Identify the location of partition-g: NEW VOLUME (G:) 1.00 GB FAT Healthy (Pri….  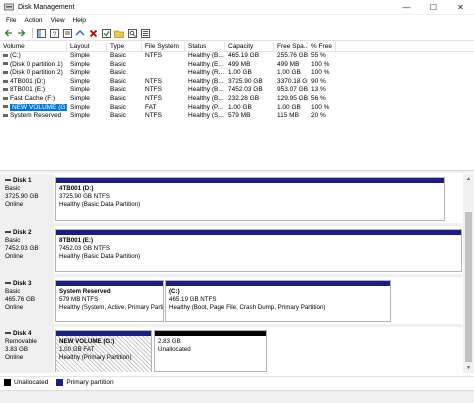
(103, 351).